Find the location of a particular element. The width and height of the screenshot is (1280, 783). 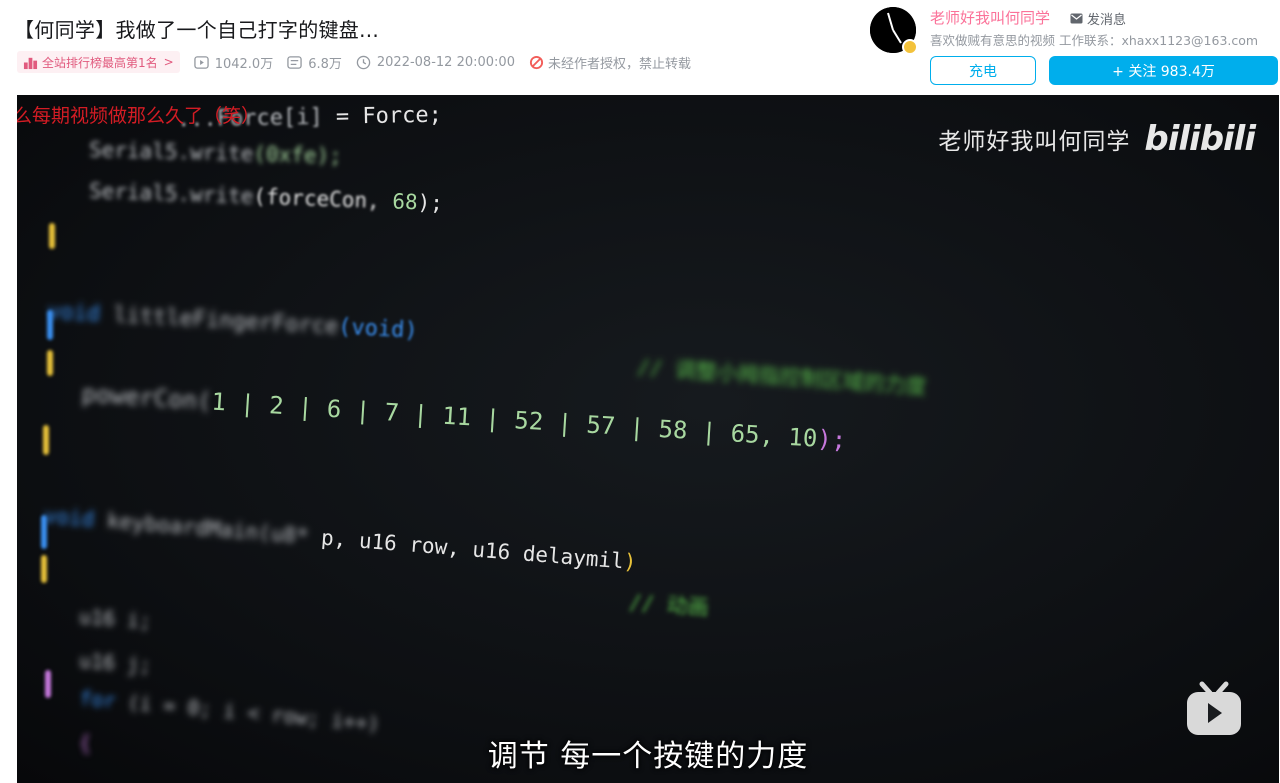

code-line: void littleFingerForce(void) is located at coordinates (232, 321).